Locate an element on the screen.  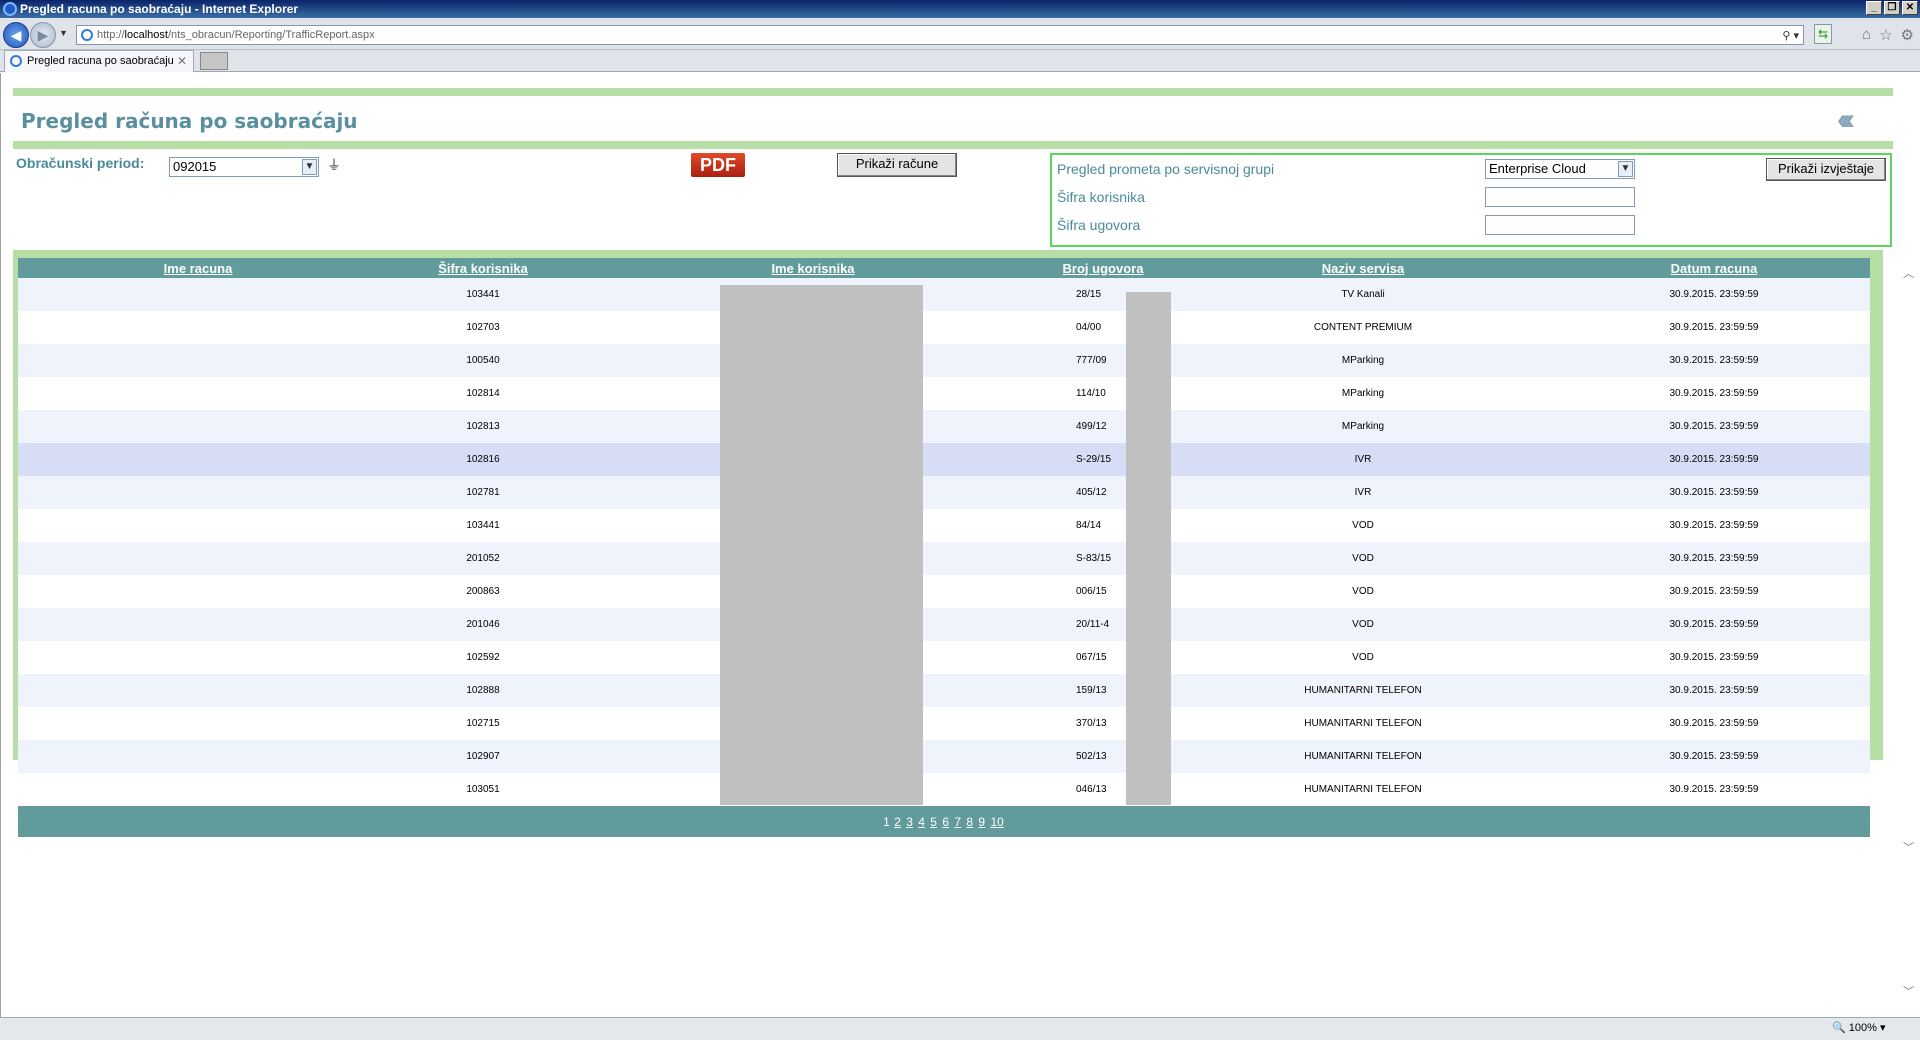
service-group-select: Enterprise Cloud ▼ is located at coordinates (1560, 169).